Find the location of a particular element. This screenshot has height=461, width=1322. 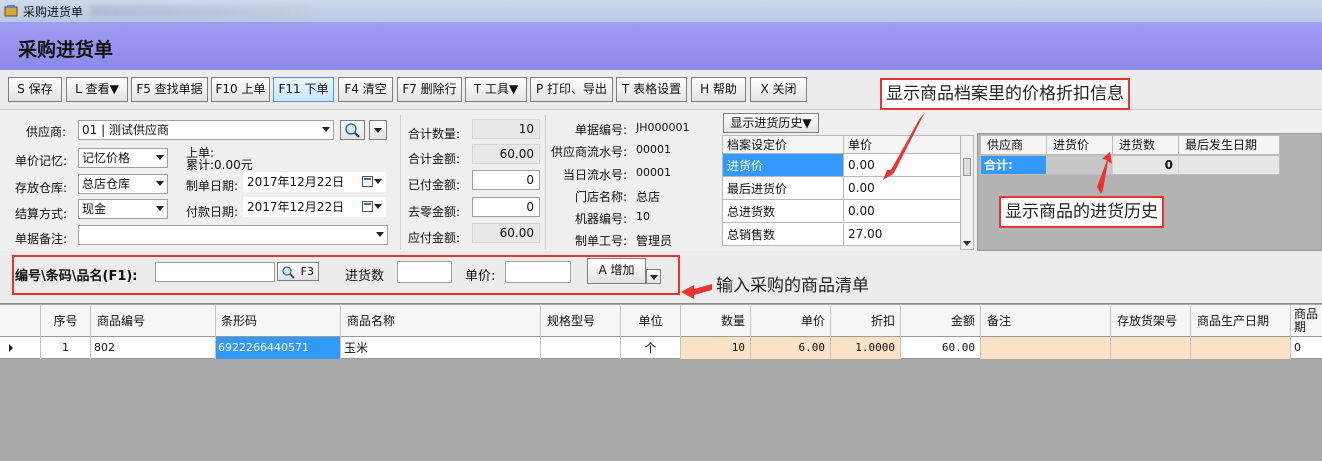

arrow-price-info is located at coordinates (904, 146).